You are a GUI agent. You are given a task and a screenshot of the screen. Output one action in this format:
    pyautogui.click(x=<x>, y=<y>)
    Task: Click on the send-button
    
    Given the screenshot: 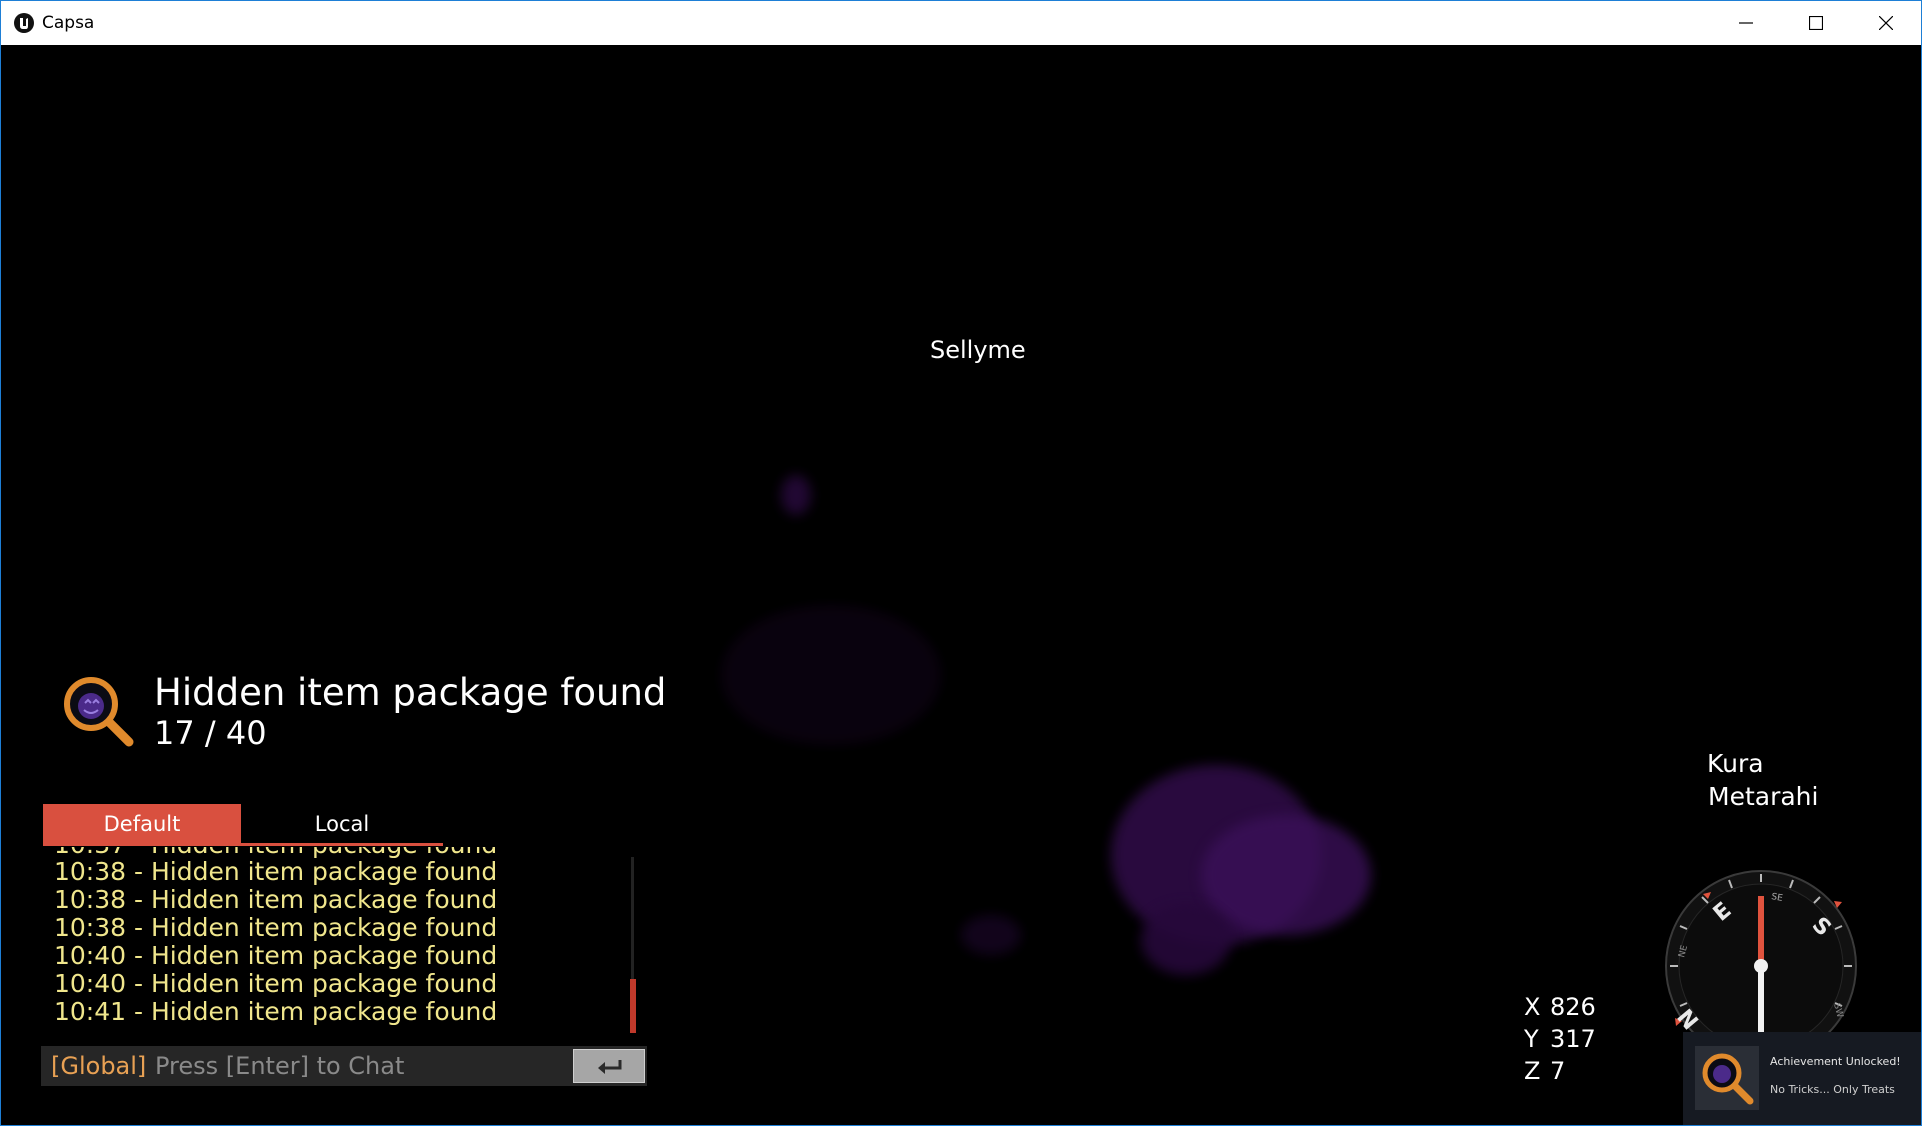 What is the action you would take?
    pyautogui.click(x=609, y=1066)
    